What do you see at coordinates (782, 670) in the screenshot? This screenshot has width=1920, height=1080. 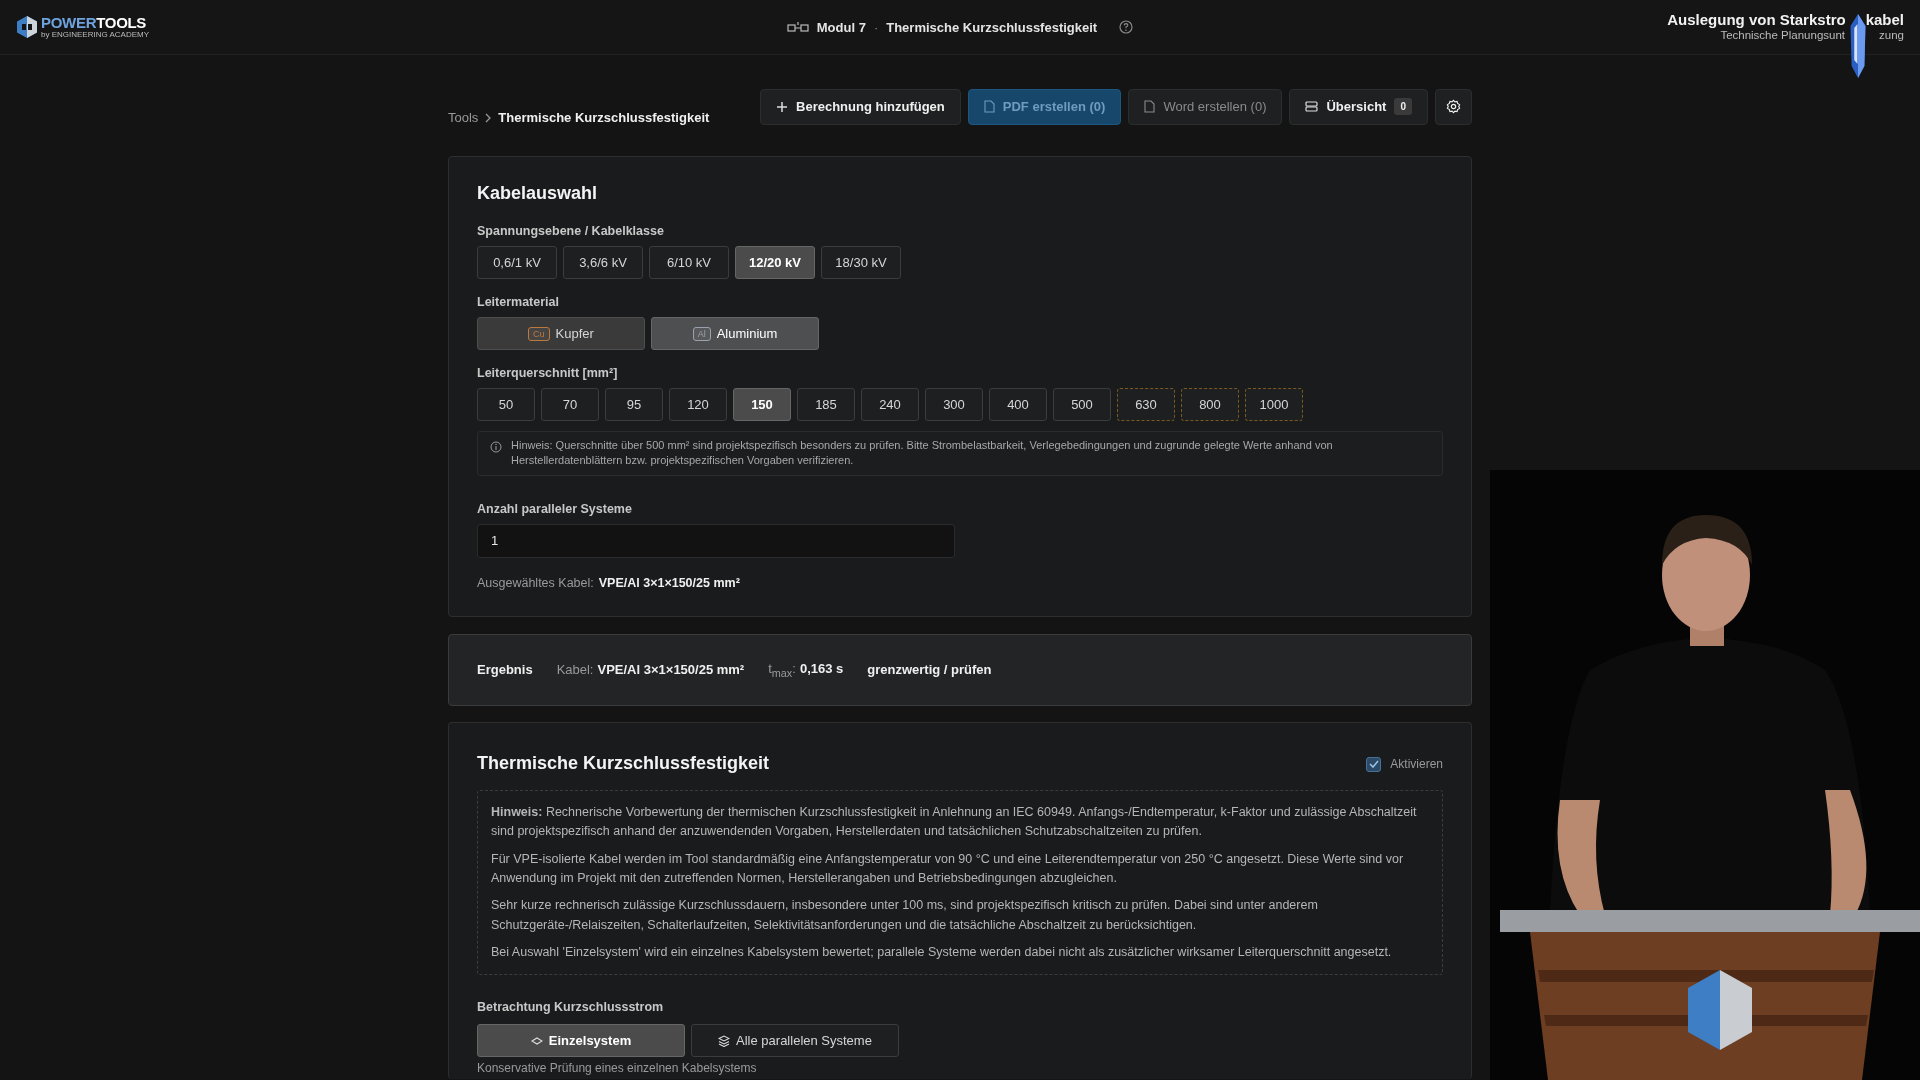 I see `tmax-label: t$_{max}$:` at bounding box center [782, 670].